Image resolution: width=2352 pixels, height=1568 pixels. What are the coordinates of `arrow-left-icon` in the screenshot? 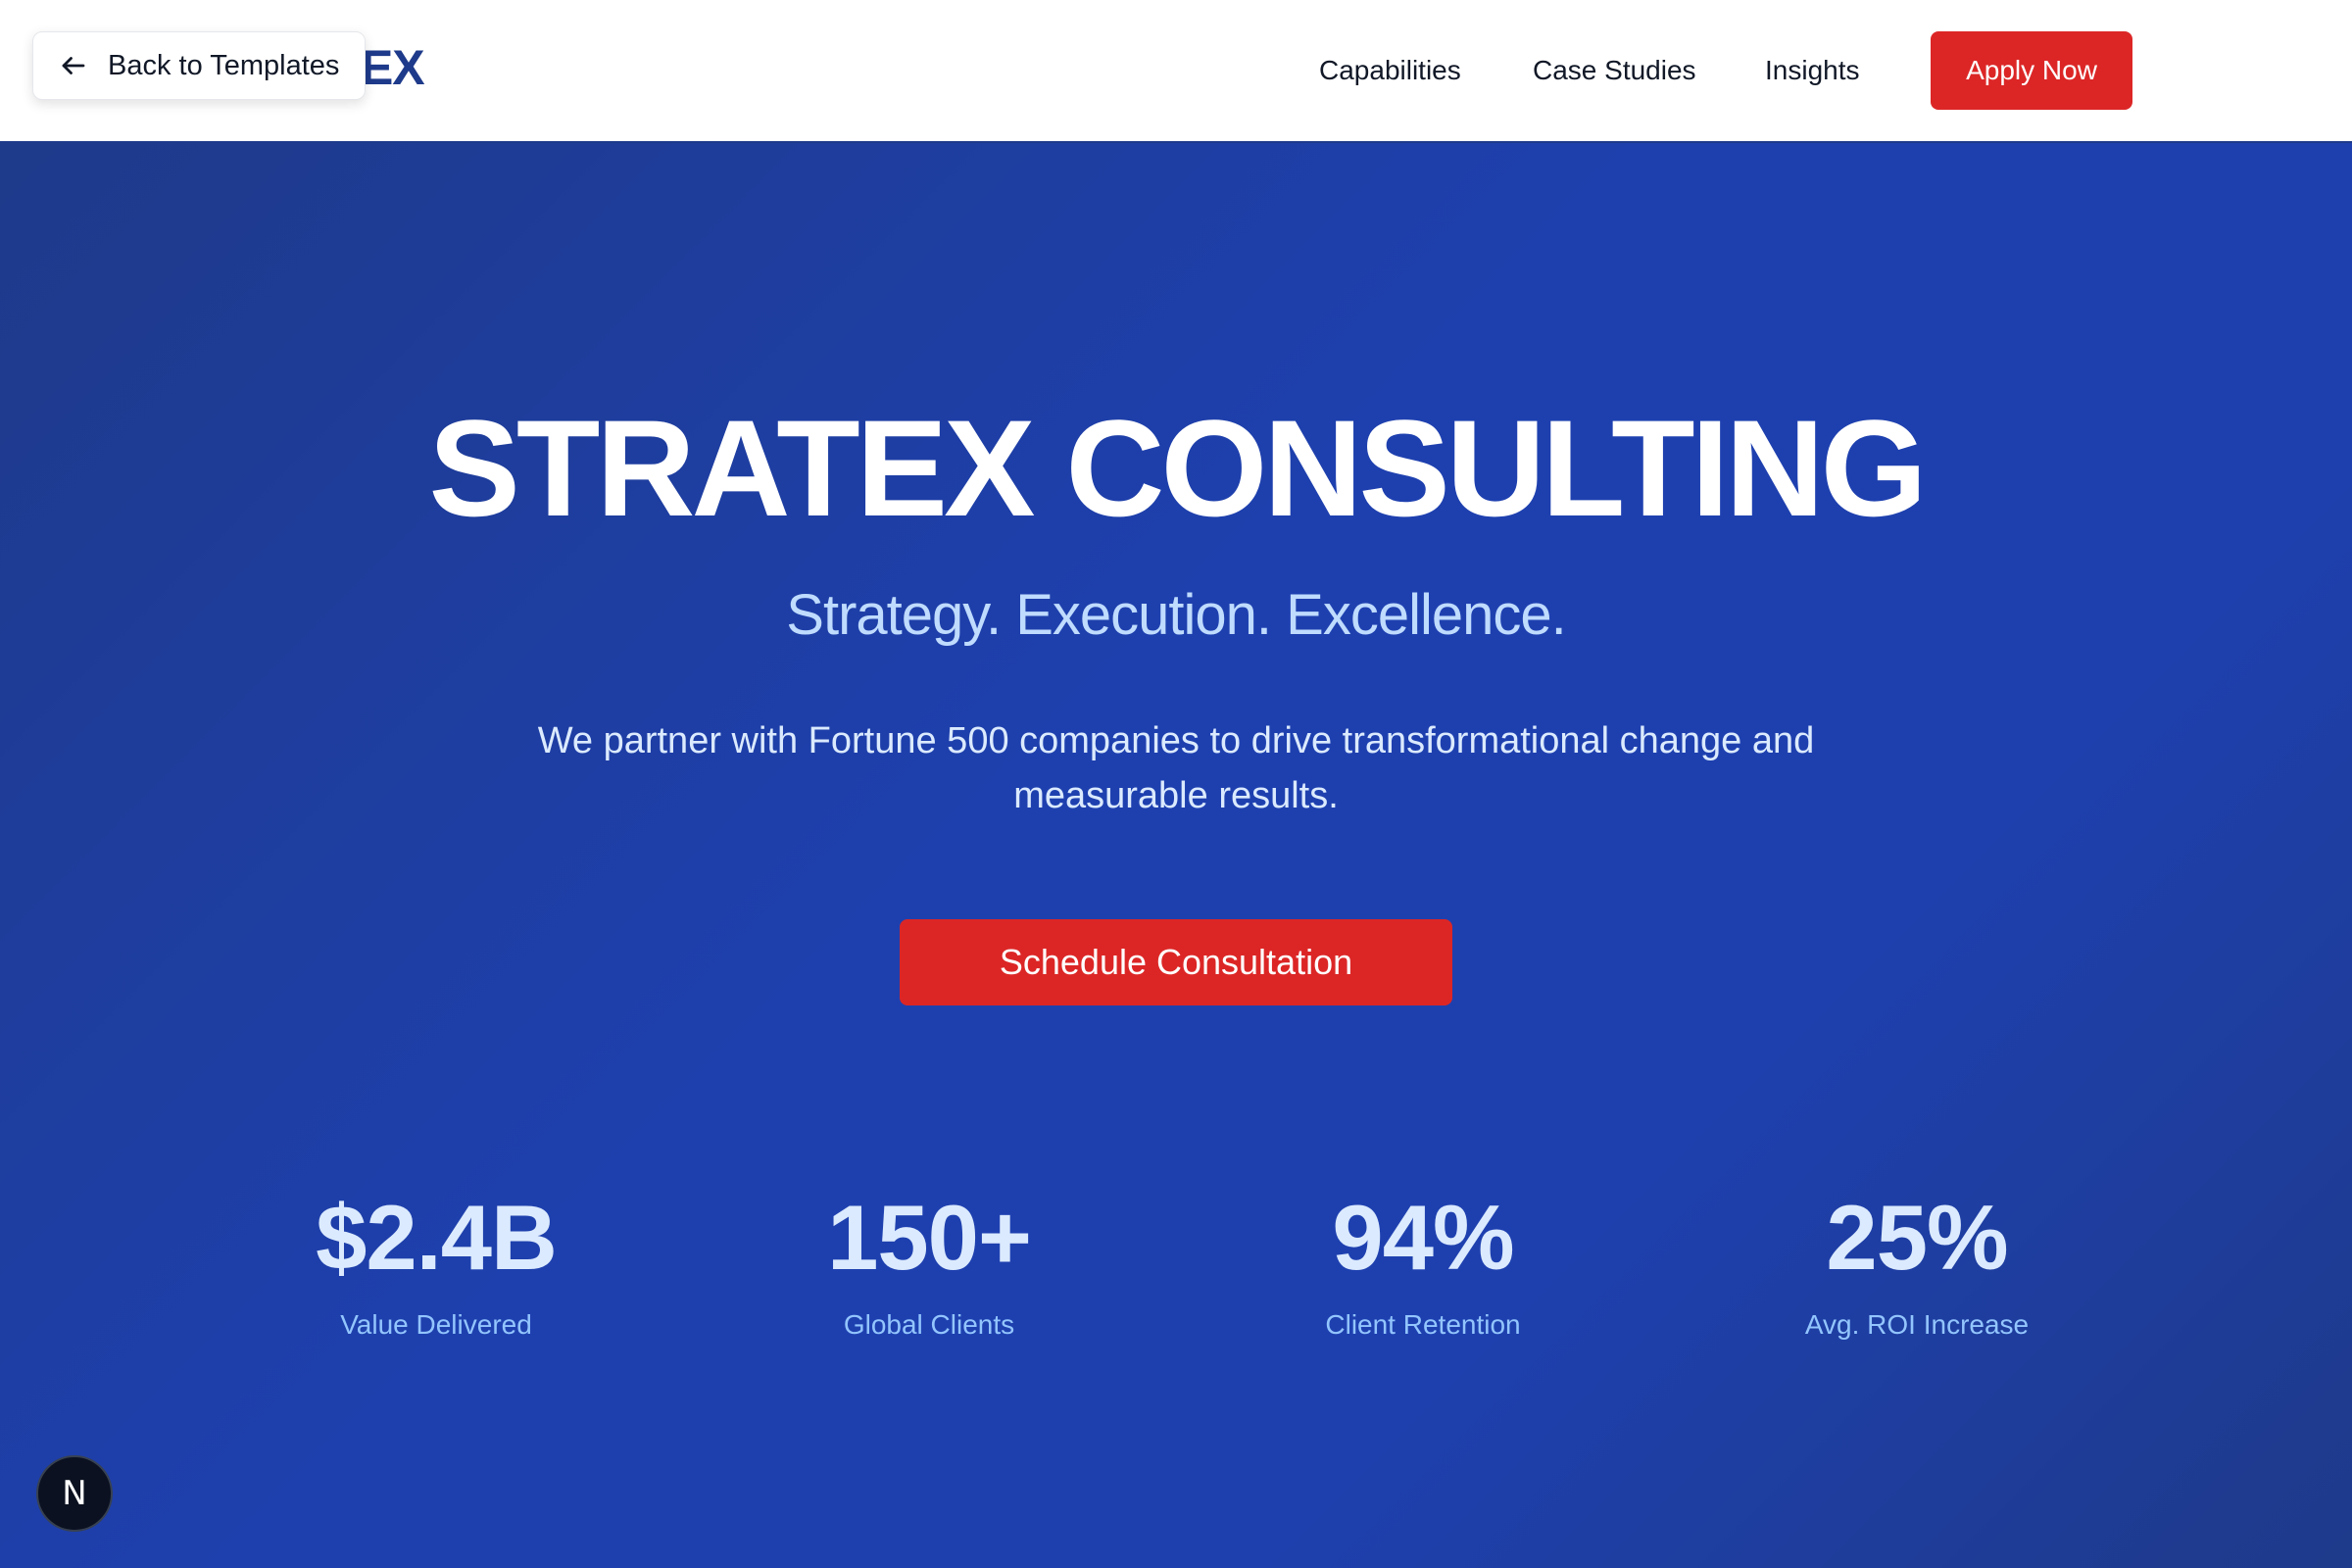 It's located at (73, 65).